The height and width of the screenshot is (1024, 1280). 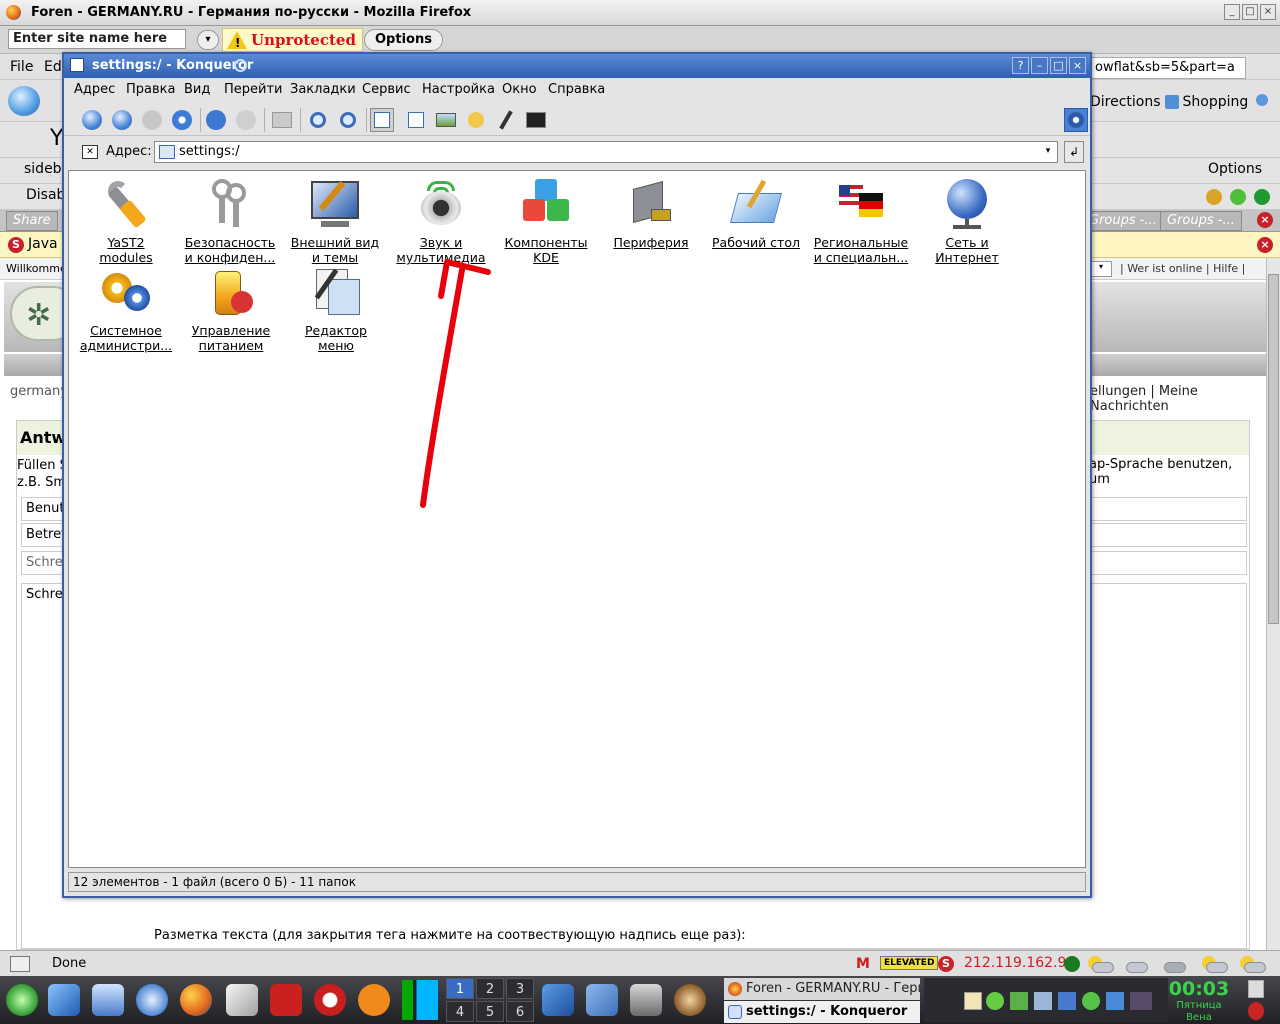 What do you see at coordinates (476, 120) in the screenshot?
I see `weather-view-icon` at bounding box center [476, 120].